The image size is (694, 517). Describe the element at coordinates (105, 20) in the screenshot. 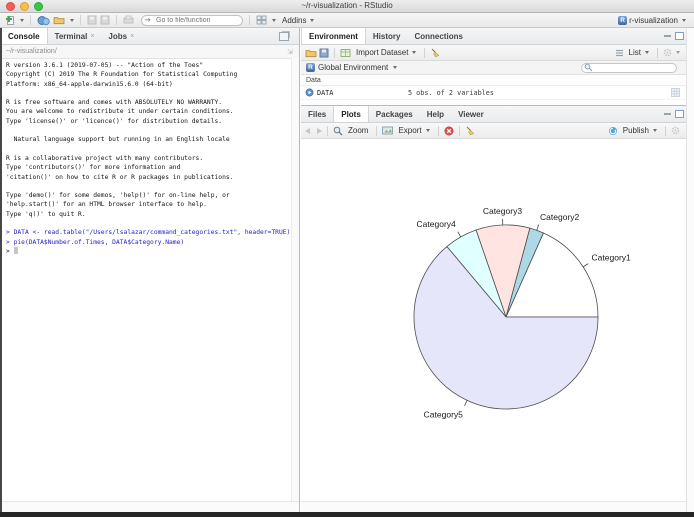

I see `save-all-icon-disabled` at that location.